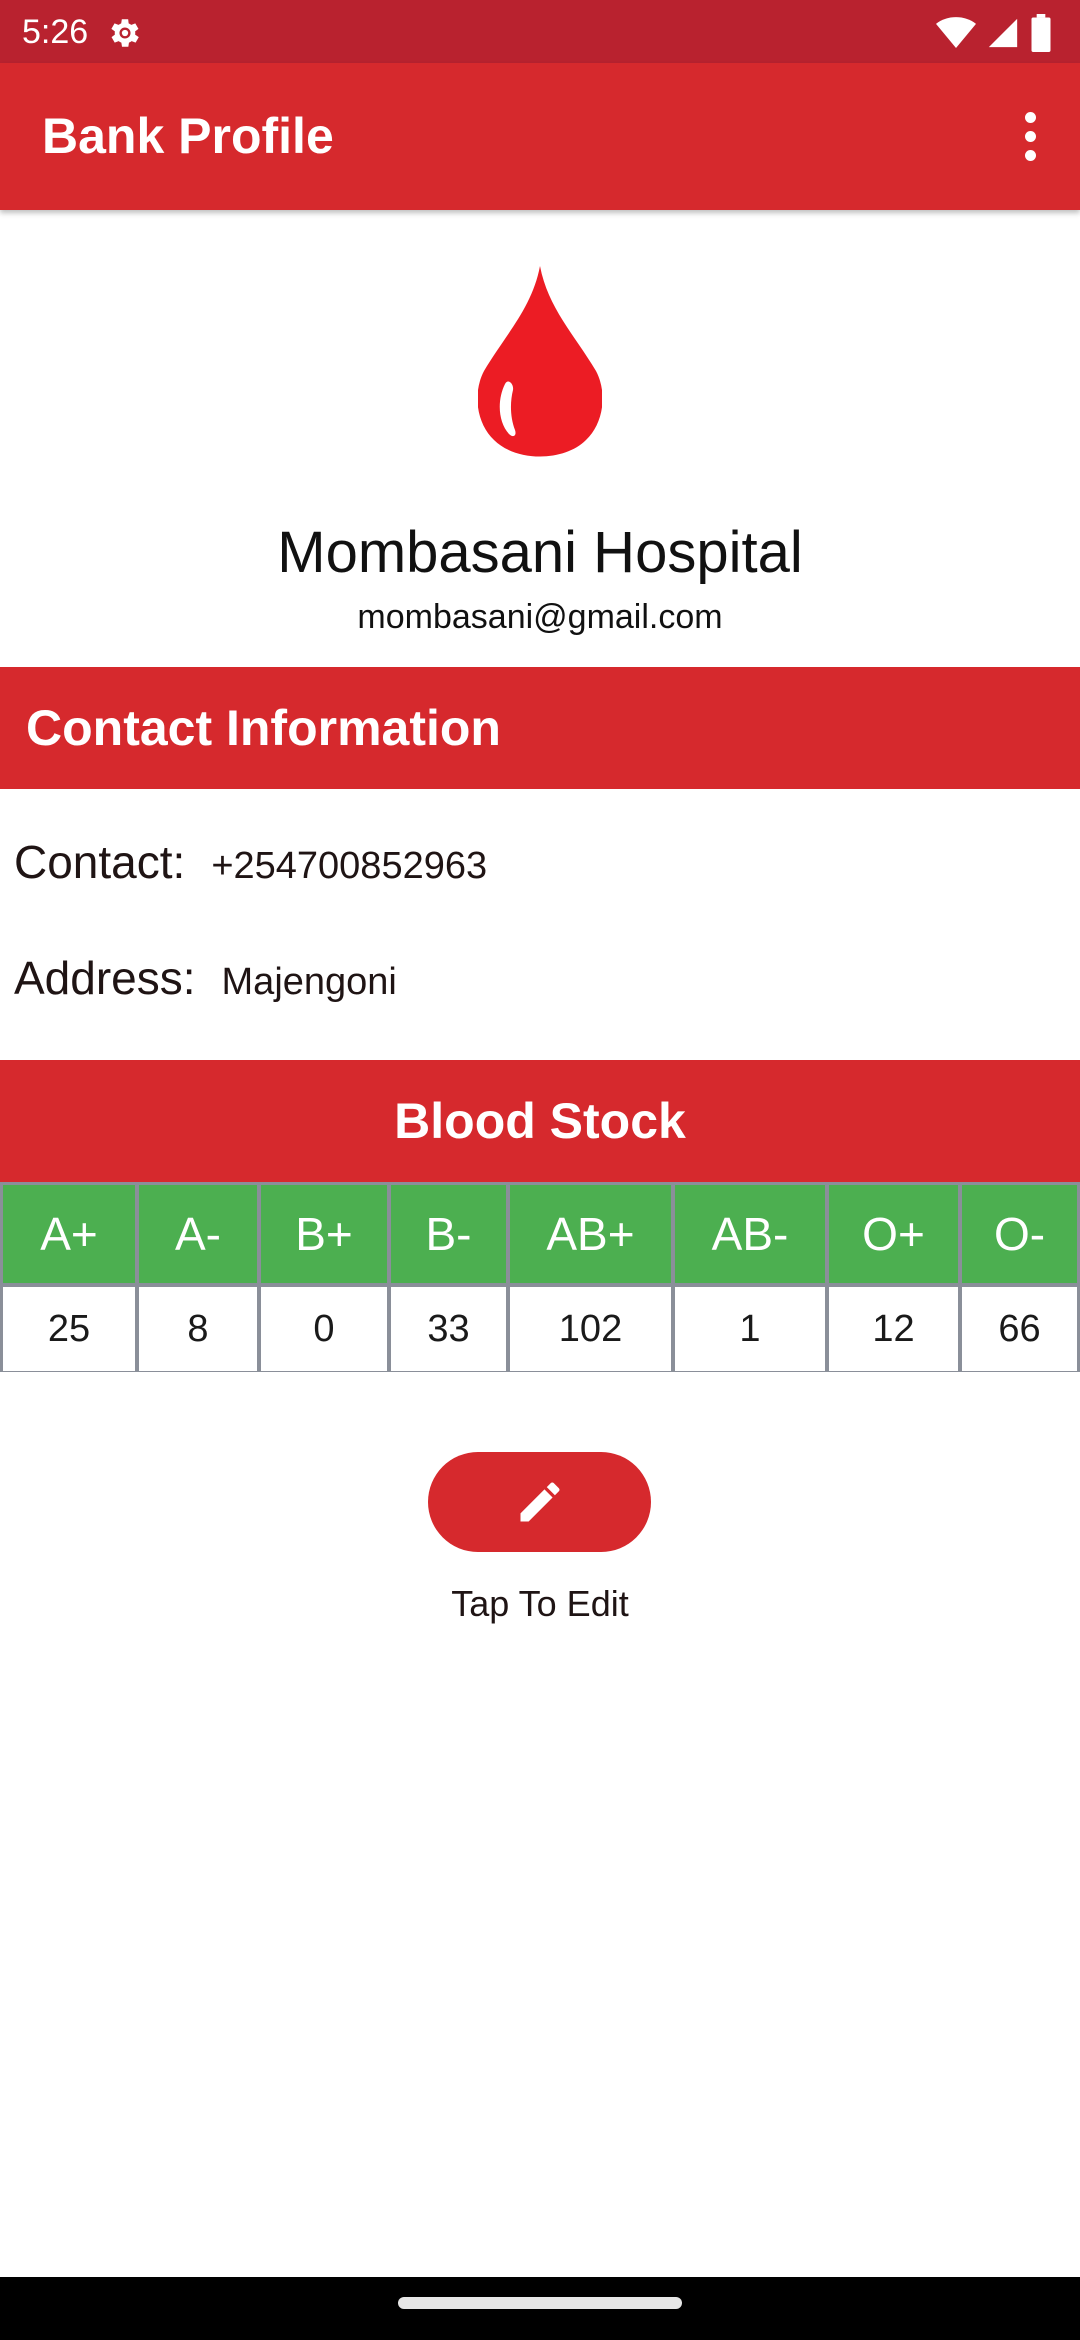  What do you see at coordinates (590, 1236) in the screenshot?
I see `blood-type-label: AB+` at bounding box center [590, 1236].